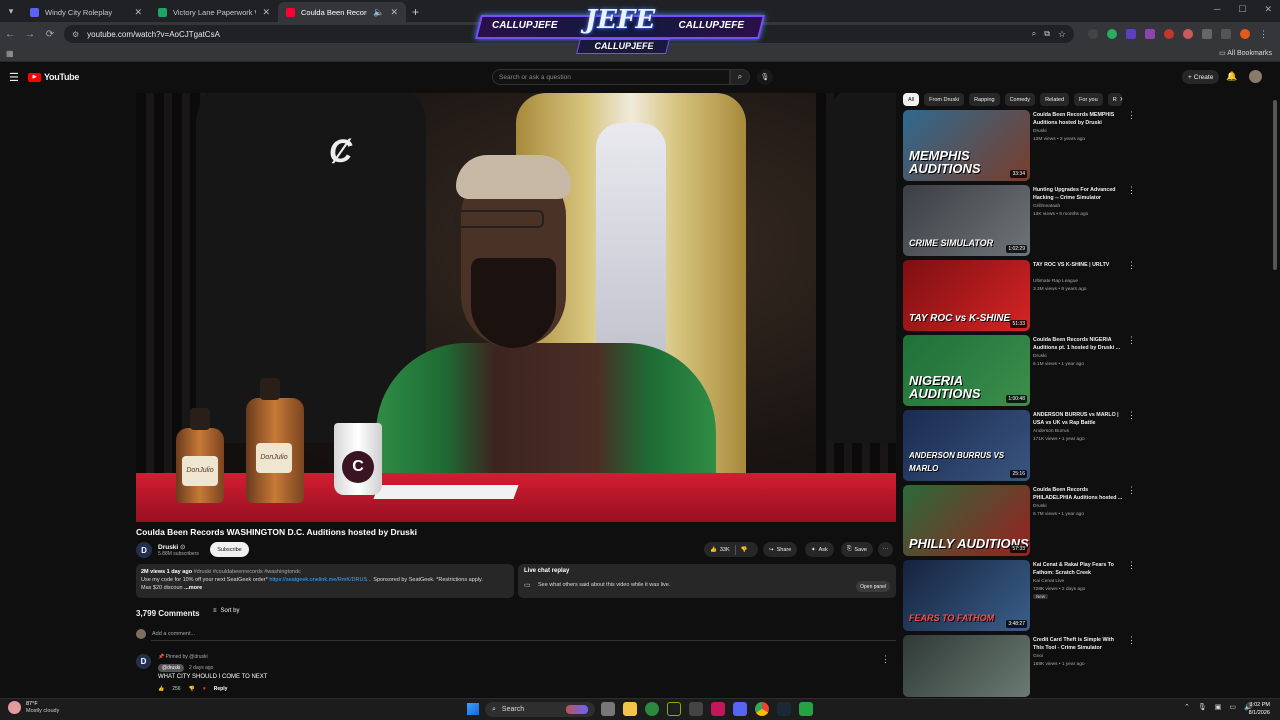  I want to click on share-button: ↪ Share, so click(780, 549).